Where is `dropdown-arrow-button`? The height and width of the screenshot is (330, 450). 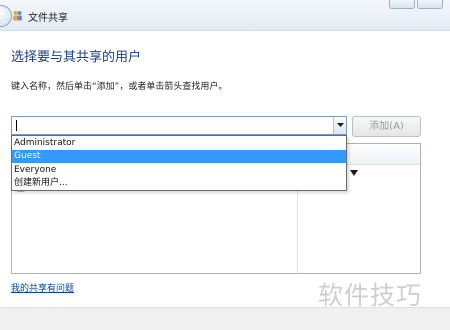 dropdown-arrow-button is located at coordinates (339, 125).